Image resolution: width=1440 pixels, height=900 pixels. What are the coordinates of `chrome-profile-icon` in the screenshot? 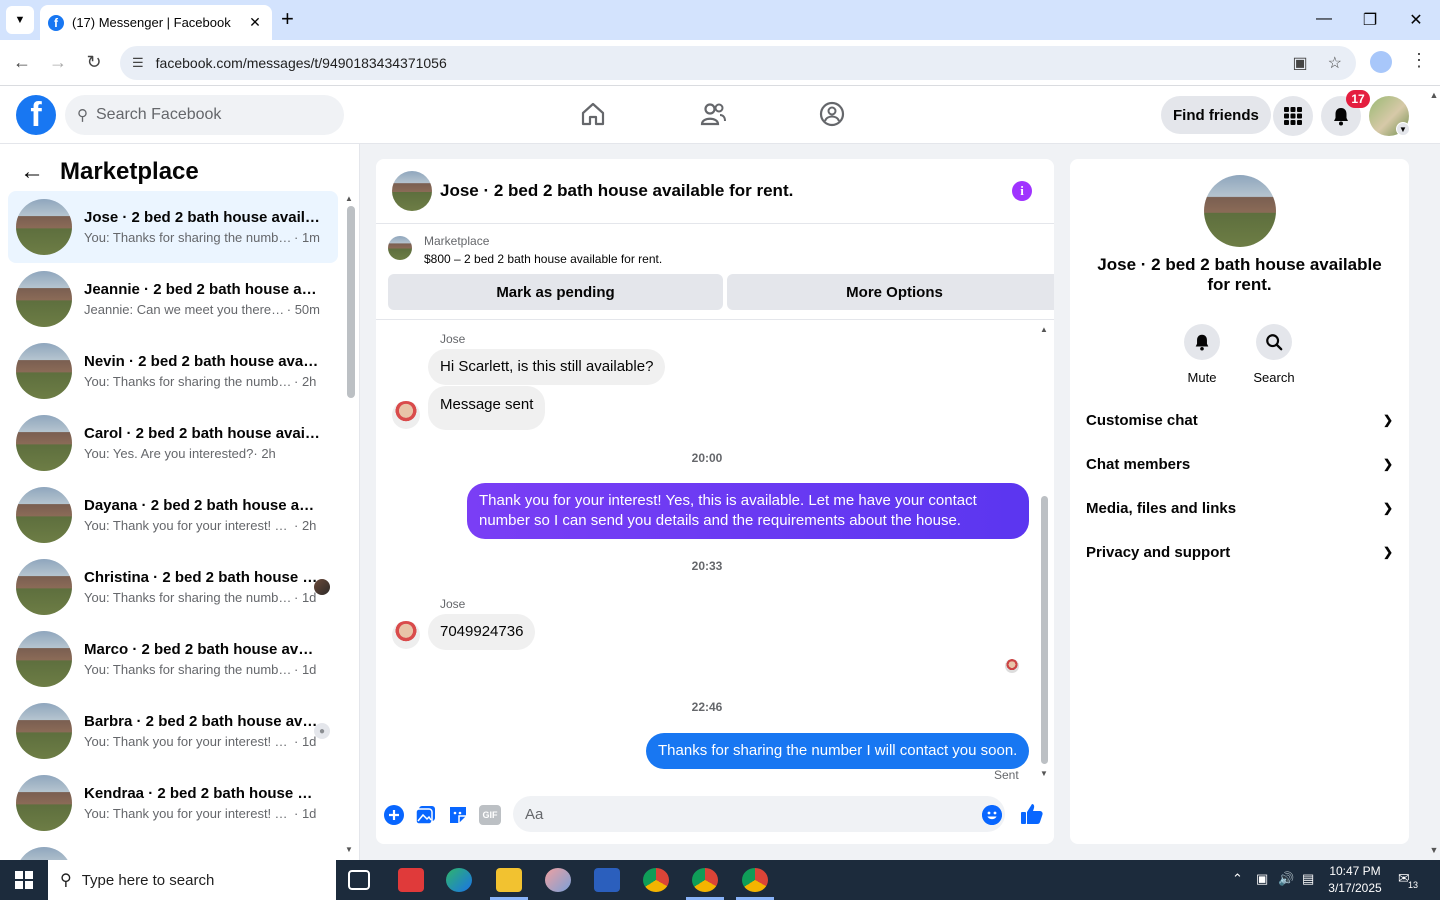 It's located at (705, 880).